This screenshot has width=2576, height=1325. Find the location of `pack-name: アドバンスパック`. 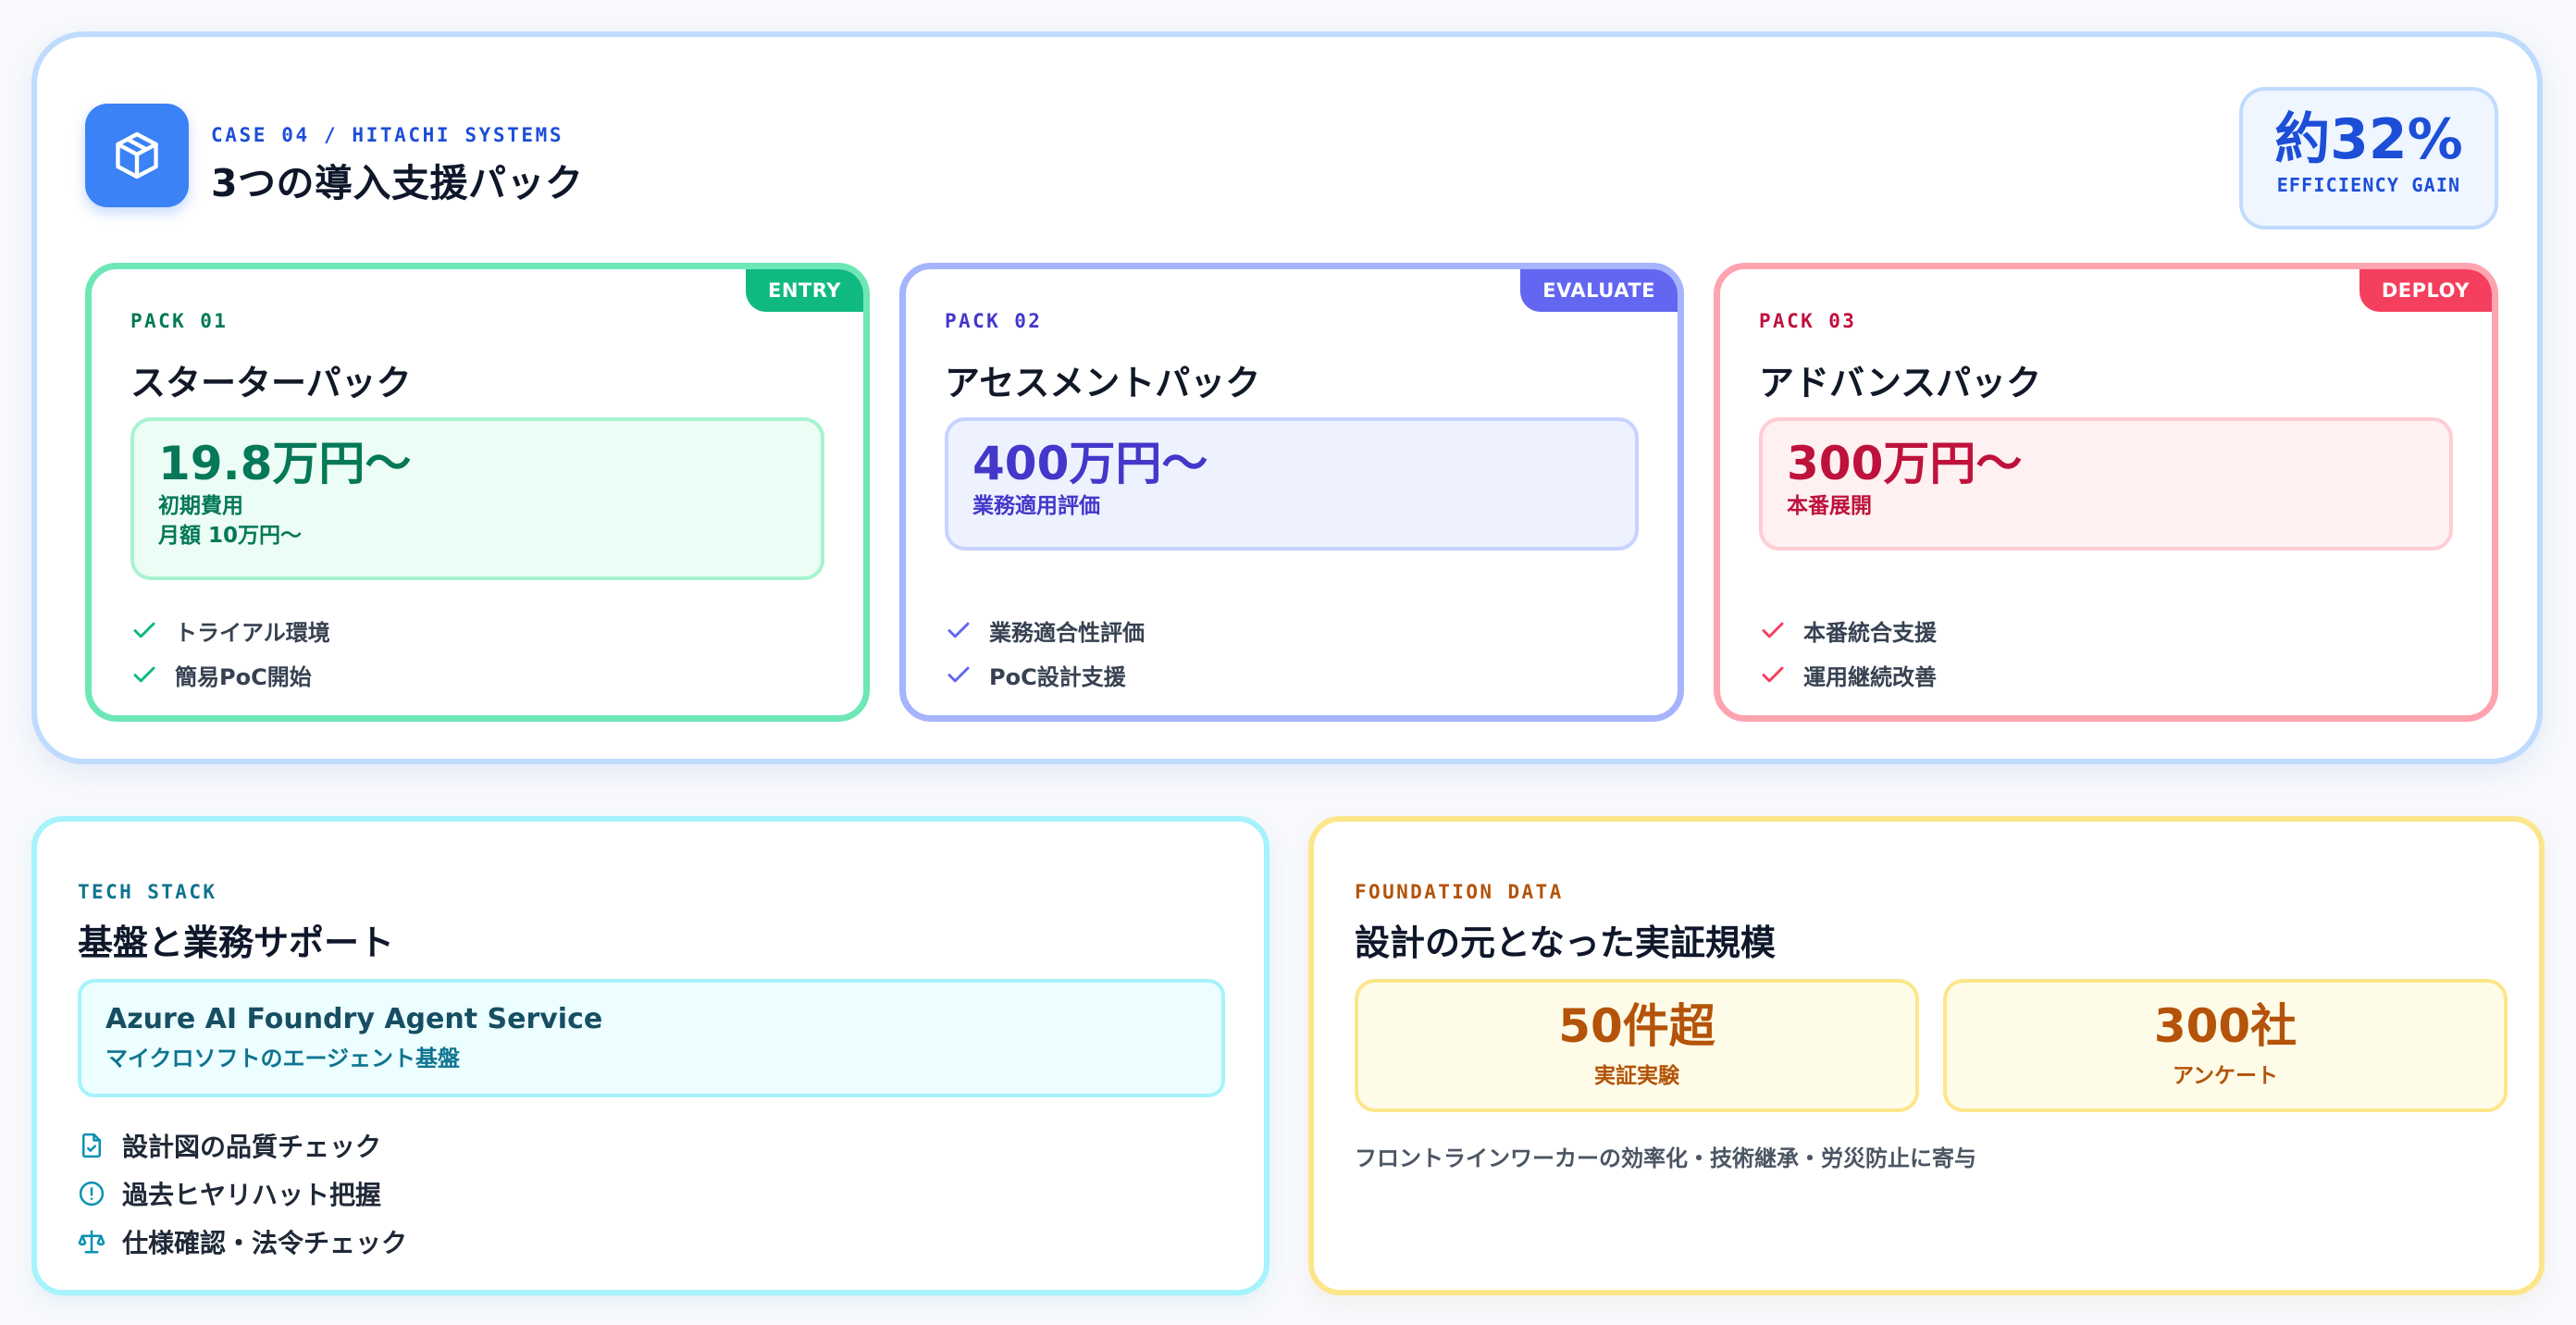

pack-name: アドバンスパック is located at coordinates (1901, 383).